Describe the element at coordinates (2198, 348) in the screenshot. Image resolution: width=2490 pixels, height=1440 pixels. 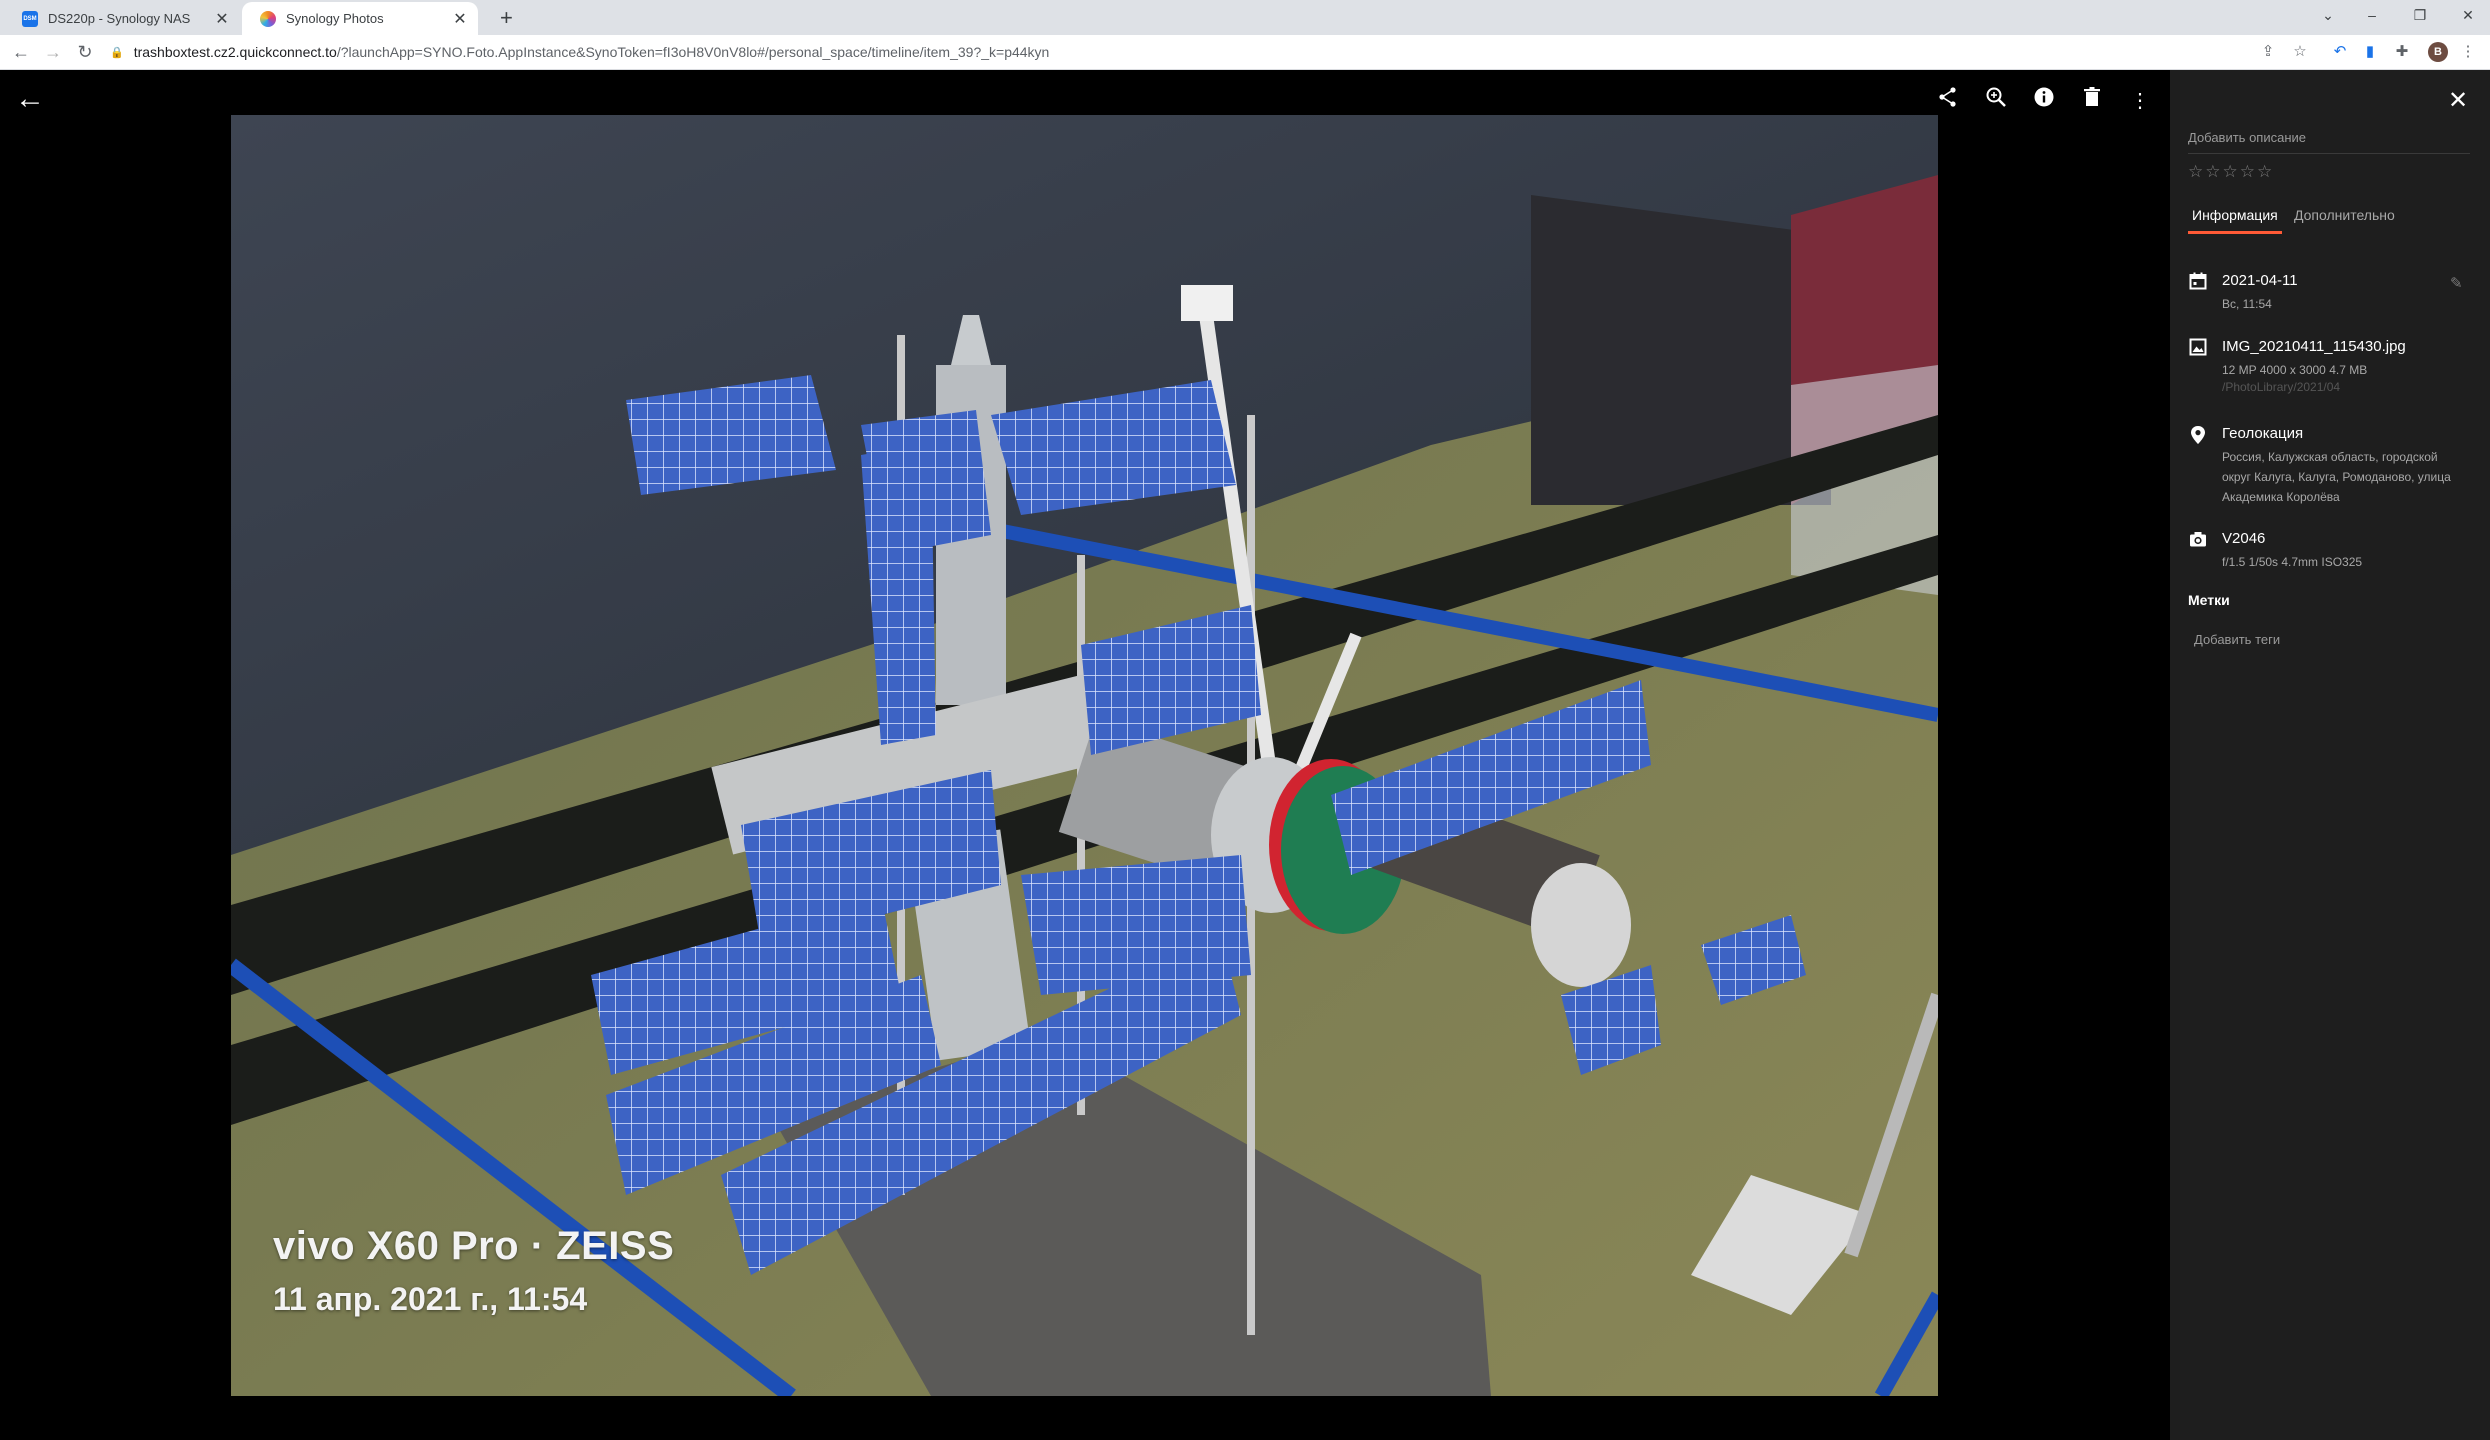
I see `image-file-icon` at that location.